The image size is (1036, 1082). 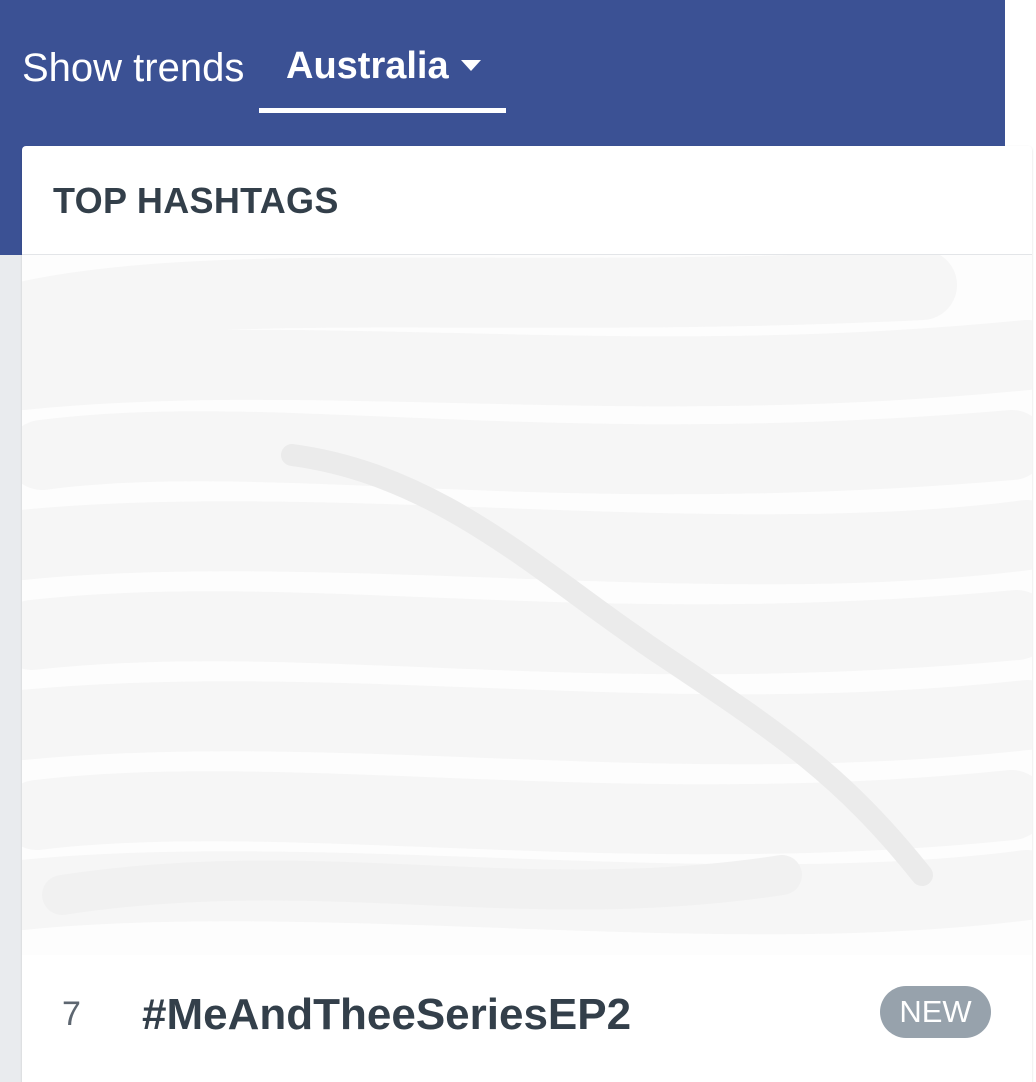 What do you see at coordinates (935, 1012) in the screenshot?
I see `new-badge: NEW` at bounding box center [935, 1012].